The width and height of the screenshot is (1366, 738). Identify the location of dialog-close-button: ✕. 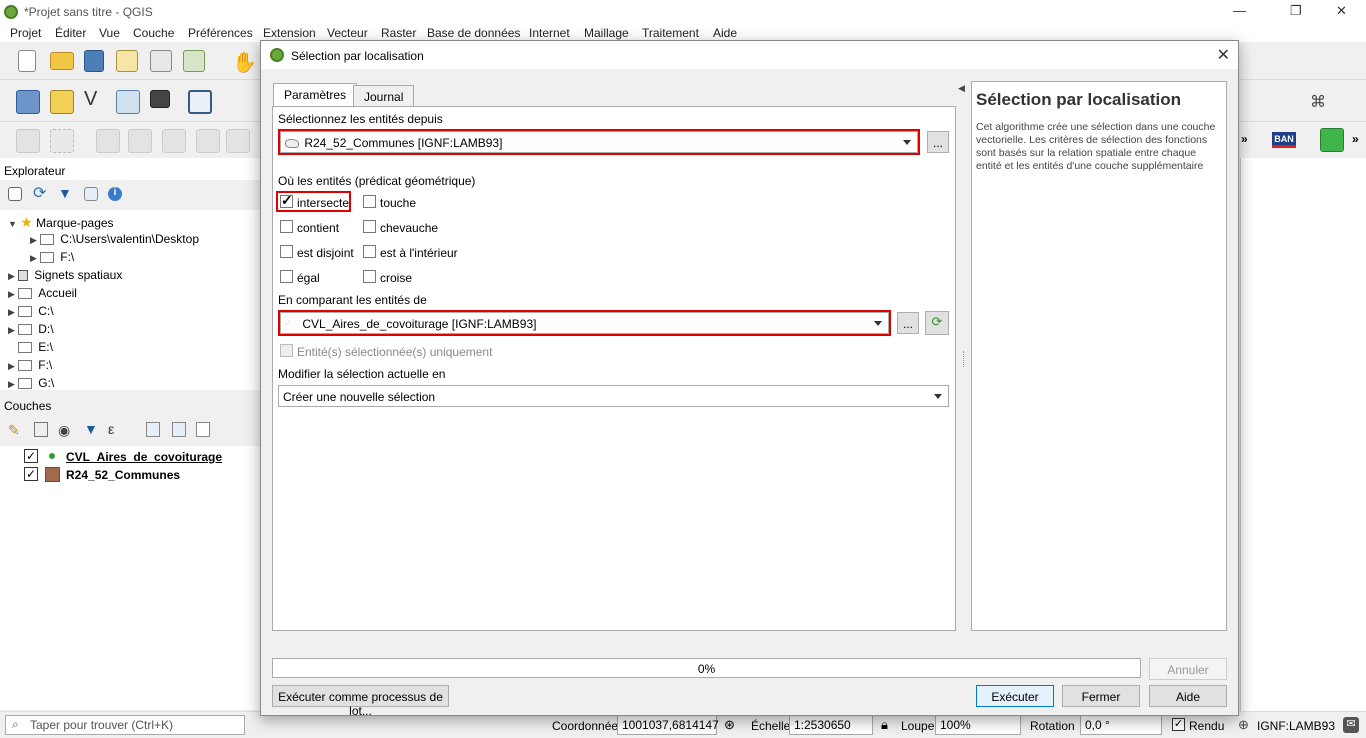
(1223, 55).